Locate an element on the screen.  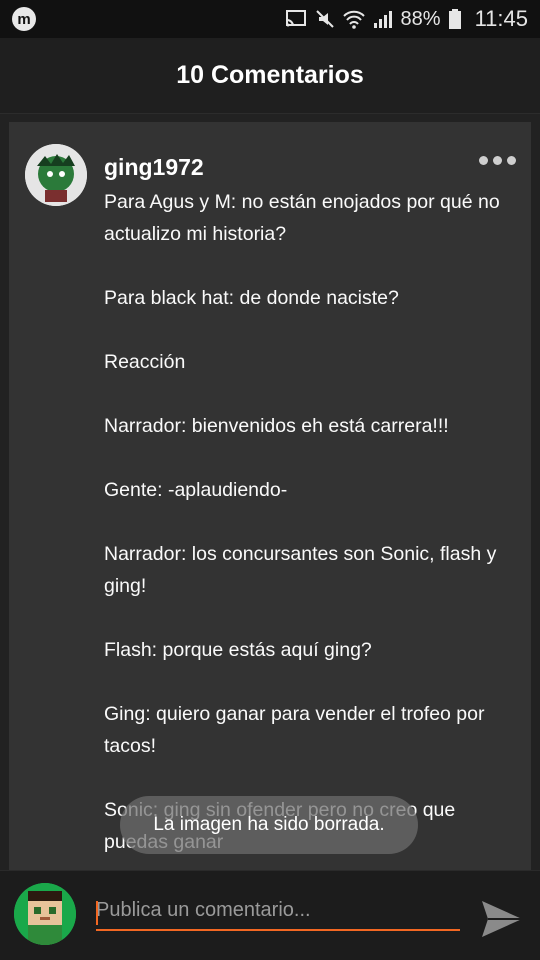
status-bar: m 88% 11:45 is located at coordinates (270, 19).